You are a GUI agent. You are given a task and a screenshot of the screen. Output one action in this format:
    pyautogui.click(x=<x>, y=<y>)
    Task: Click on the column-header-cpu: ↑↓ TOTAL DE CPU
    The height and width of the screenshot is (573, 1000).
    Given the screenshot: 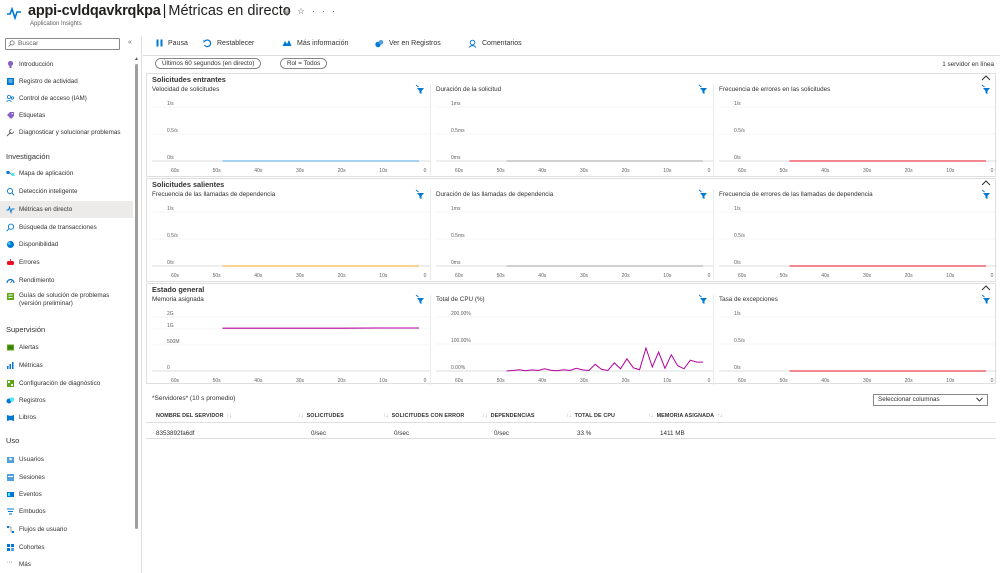 What is the action you would take?
    pyautogui.click(x=590, y=416)
    